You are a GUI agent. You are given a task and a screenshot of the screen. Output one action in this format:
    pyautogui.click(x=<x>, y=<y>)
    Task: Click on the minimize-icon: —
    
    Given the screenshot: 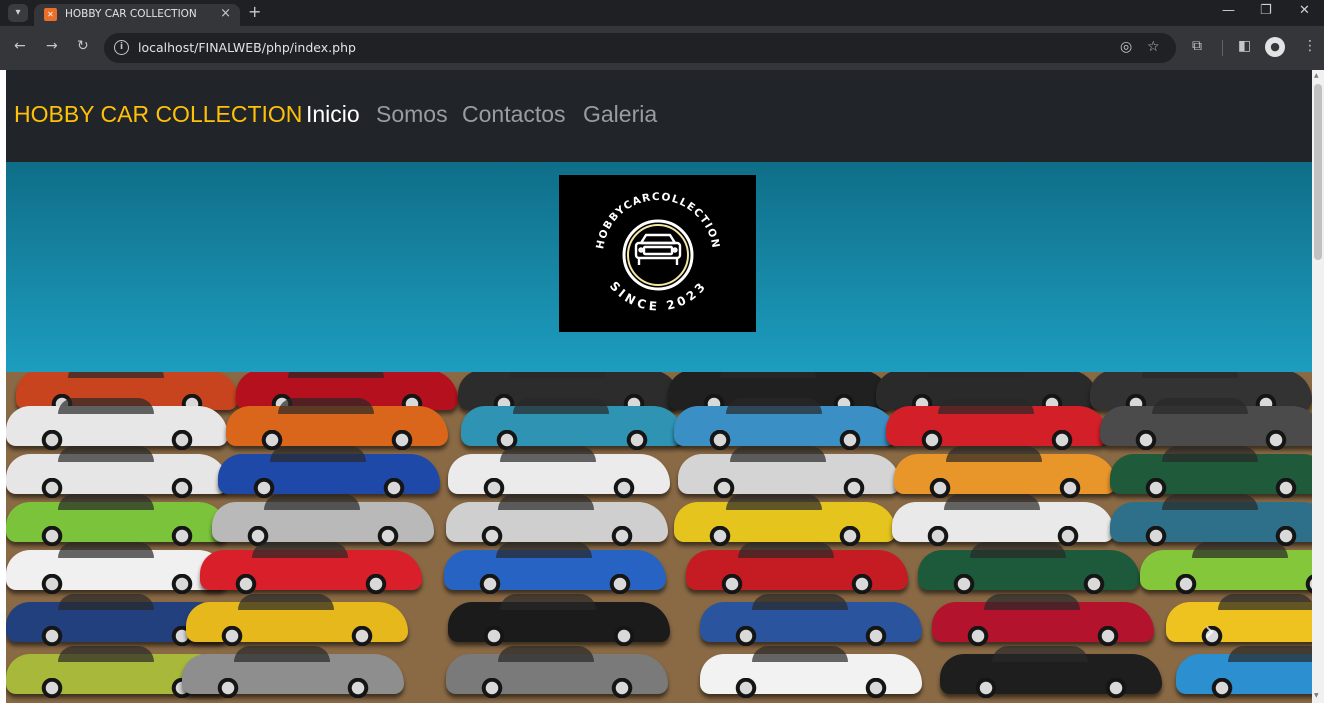 What is the action you would take?
    pyautogui.click(x=1228, y=10)
    